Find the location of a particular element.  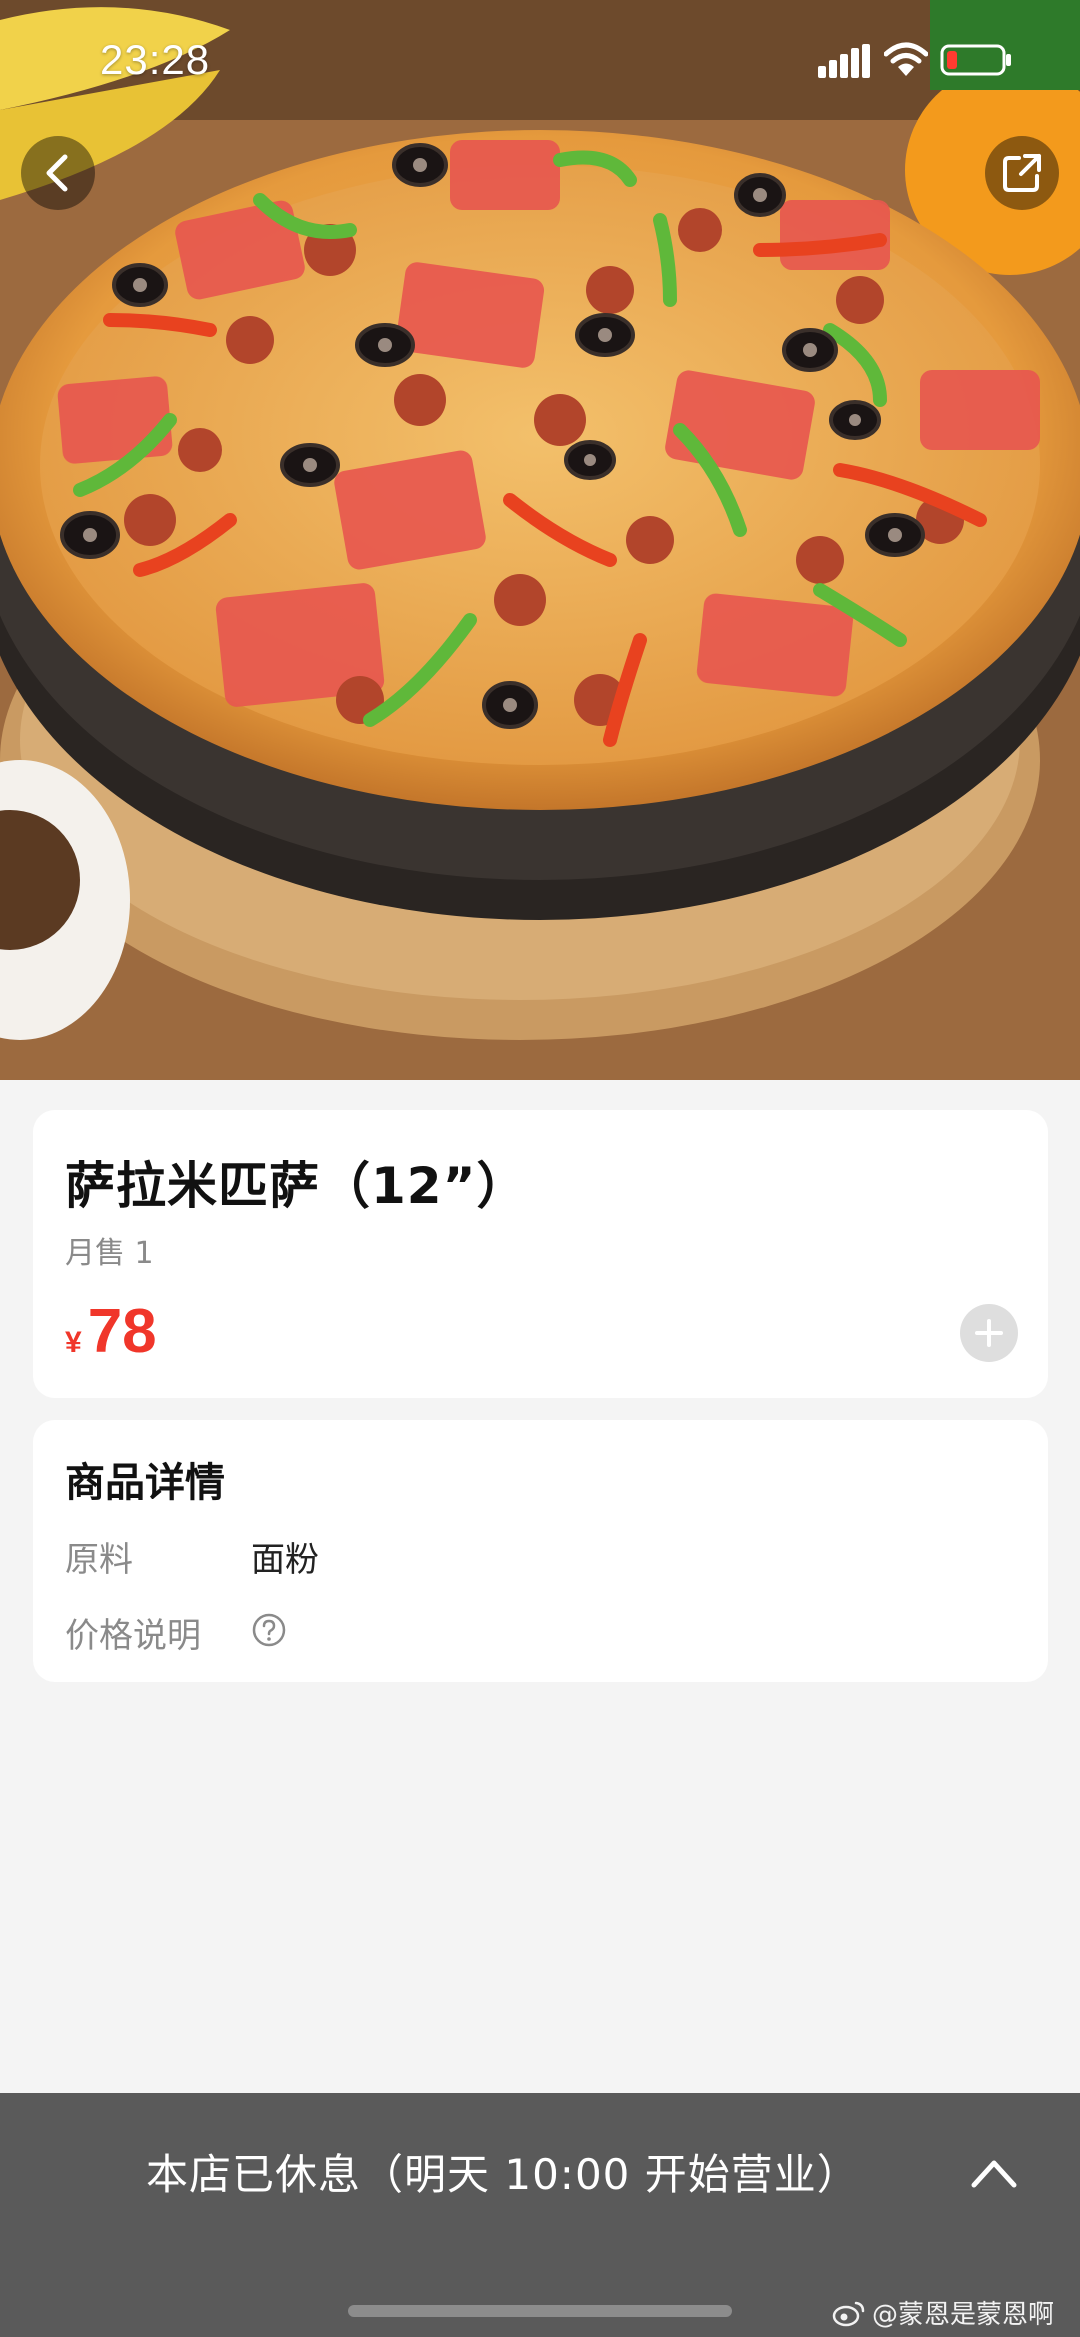

wifi-icon is located at coordinates (906, 59).